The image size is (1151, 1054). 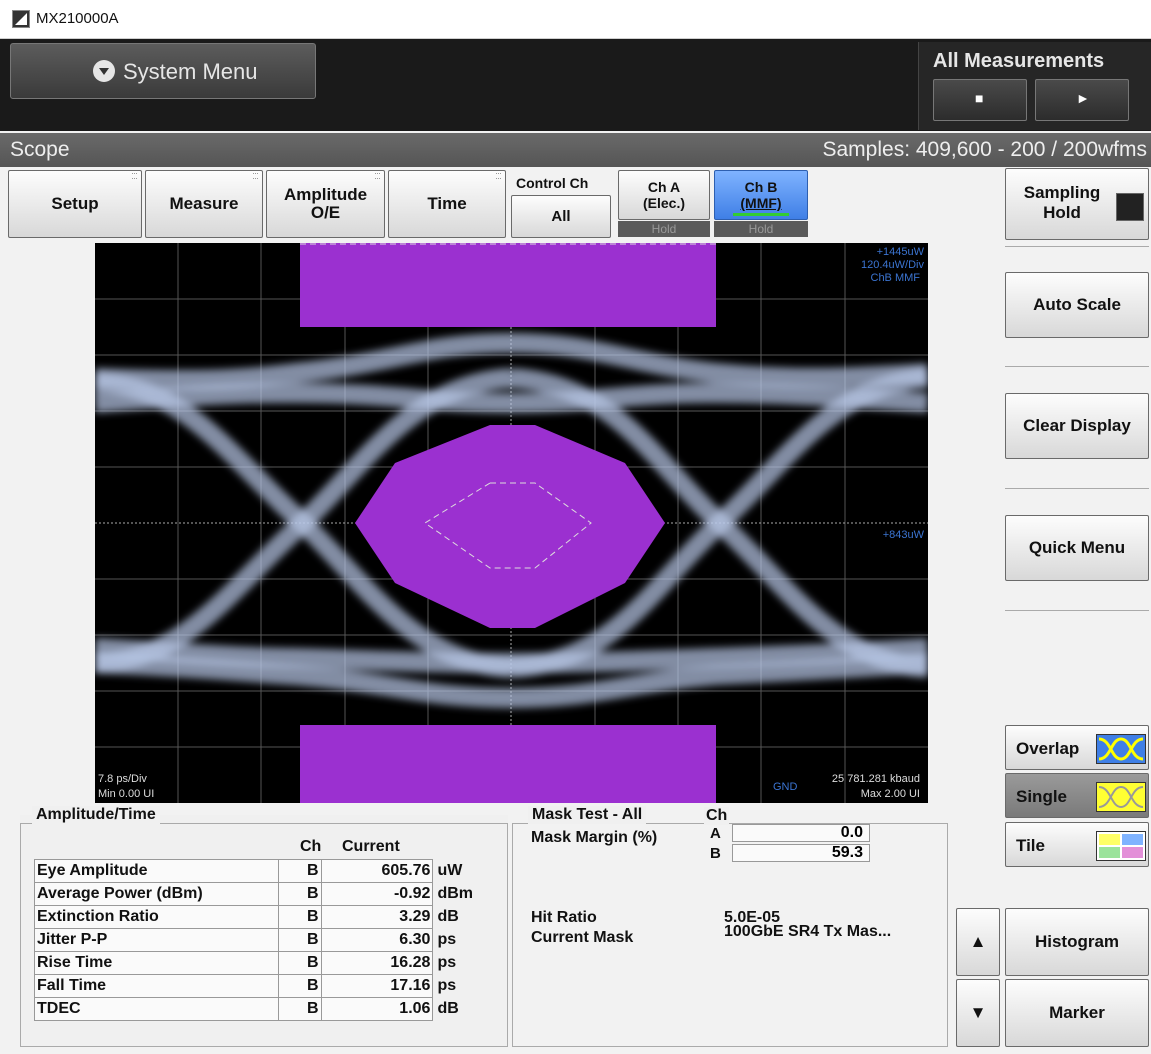 I want to click on measurement-value: 6.30, so click(x=377, y=940).